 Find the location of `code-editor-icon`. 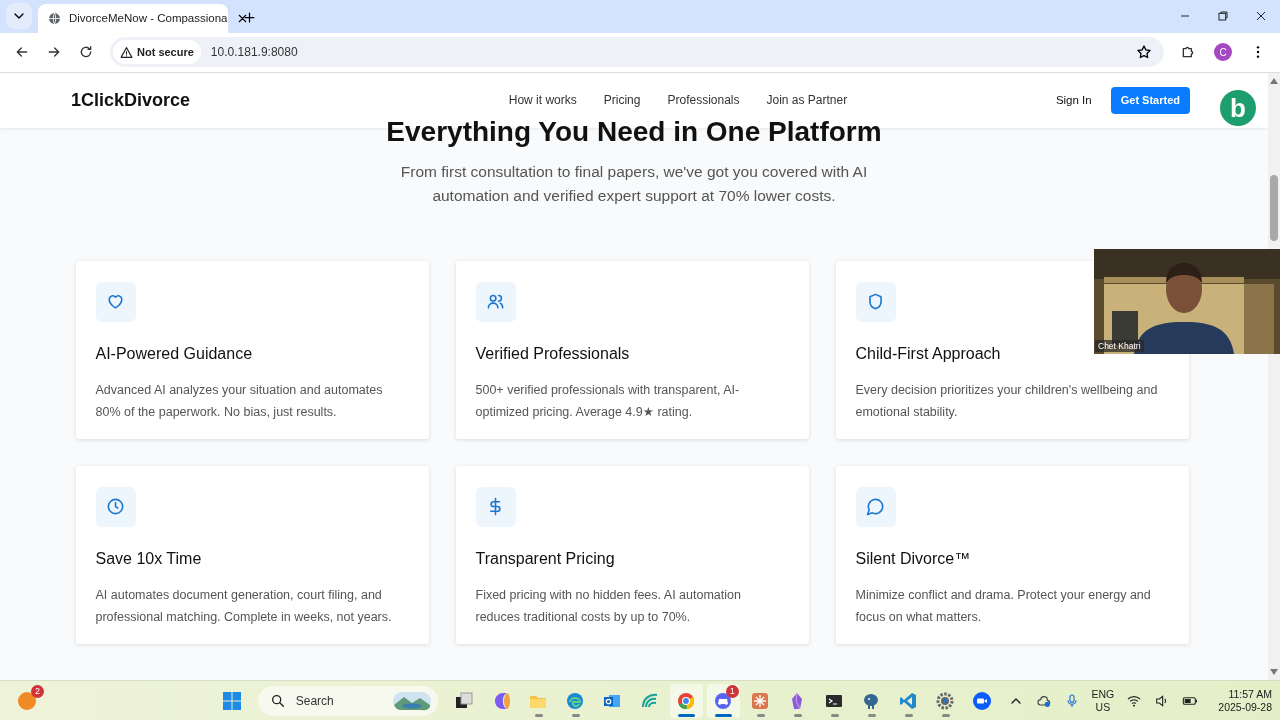

code-editor-icon is located at coordinates (908, 700).